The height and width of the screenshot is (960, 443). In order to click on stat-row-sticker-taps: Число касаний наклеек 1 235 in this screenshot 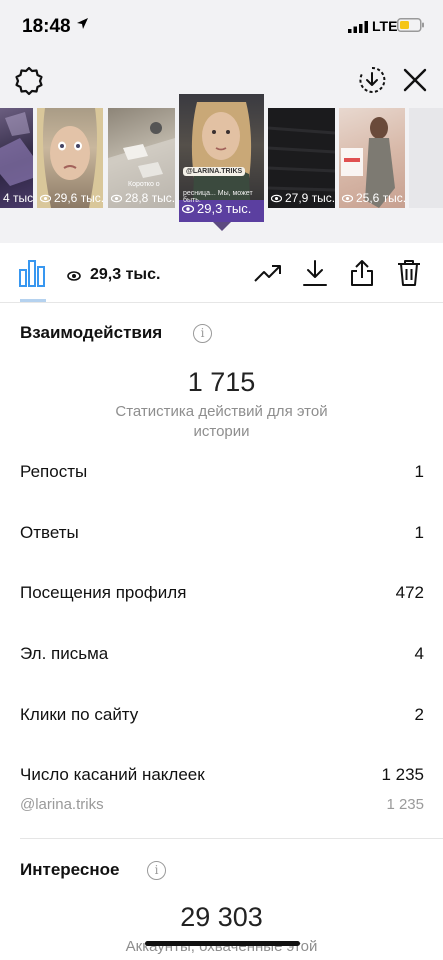, I will do `click(222, 775)`.